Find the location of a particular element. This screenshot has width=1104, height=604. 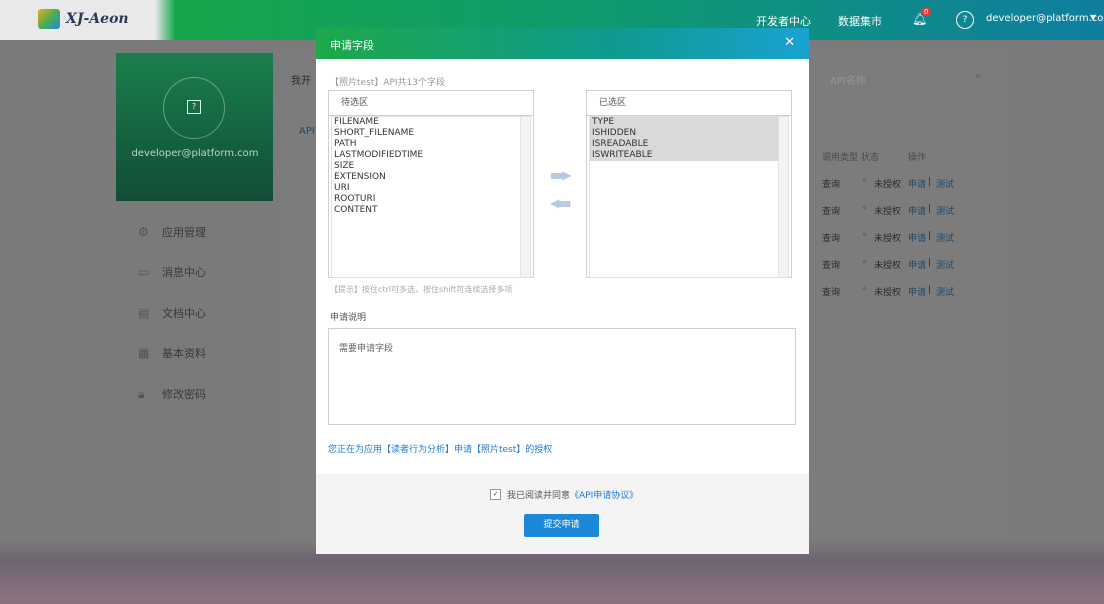

list-item: PATH is located at coordinates (431, 144).